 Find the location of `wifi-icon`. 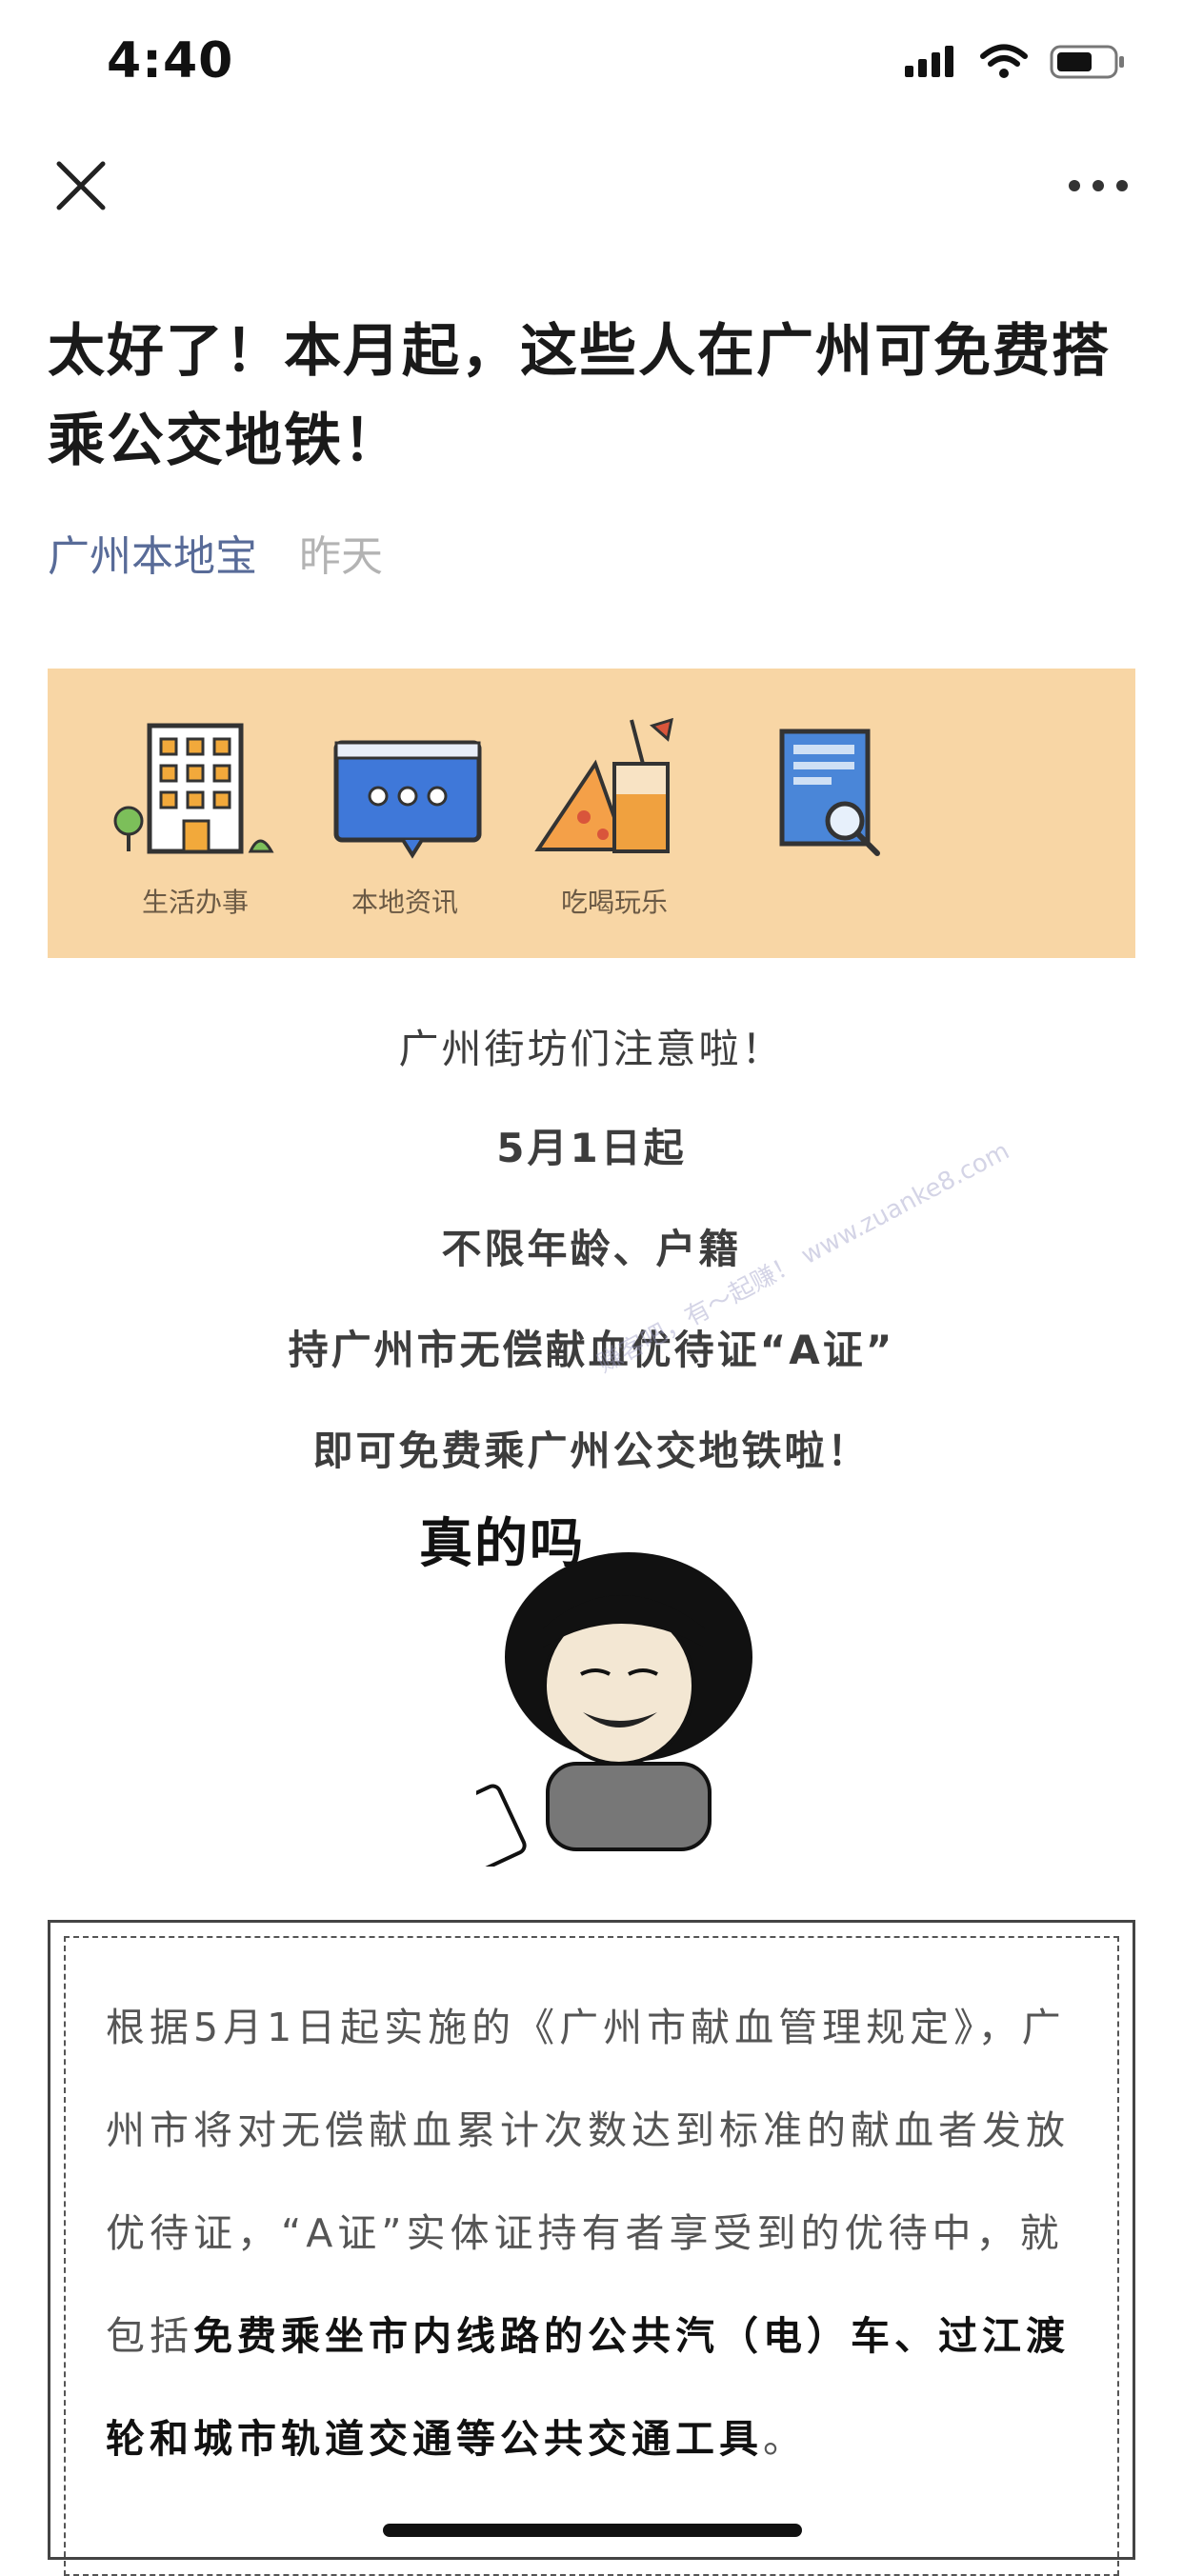

wifi-icon is located at coordinates (1004, 61).